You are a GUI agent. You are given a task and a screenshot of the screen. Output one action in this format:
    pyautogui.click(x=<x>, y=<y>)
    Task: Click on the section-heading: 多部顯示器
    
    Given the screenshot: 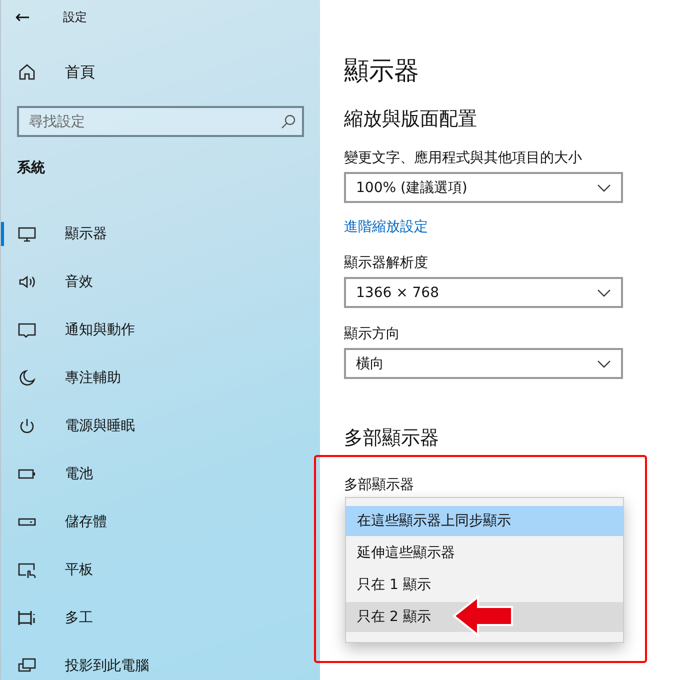 What is the action you would take?
    pyautogui.click(x=392, y=438)
    